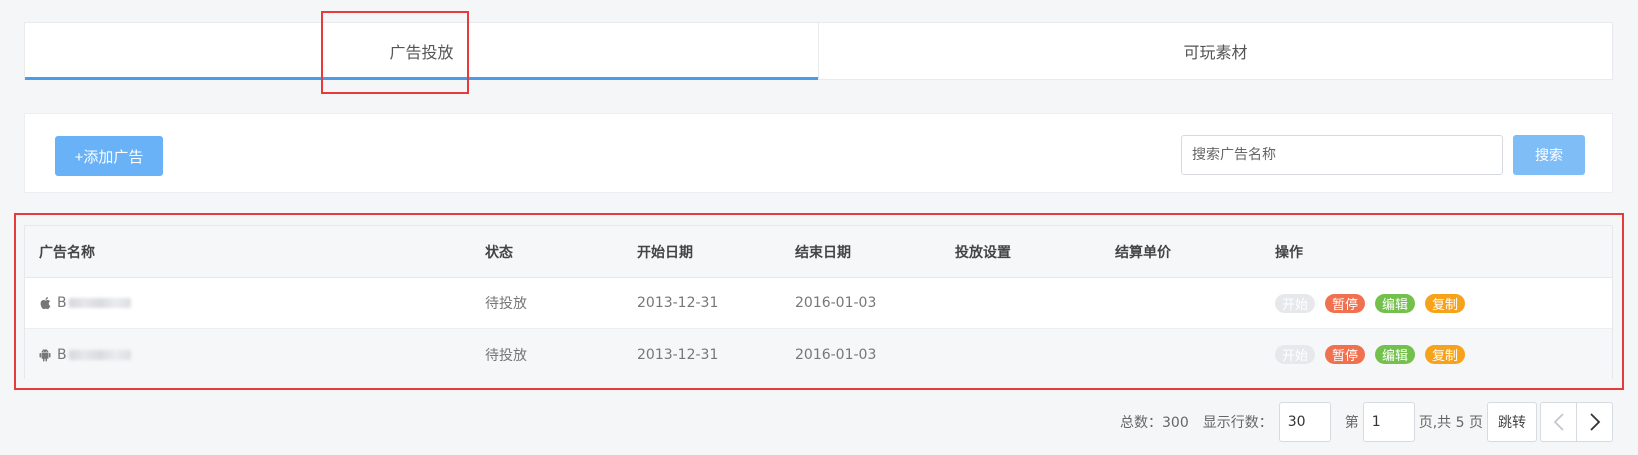 The image size is (1638, 455). What do you see at coordinates (823, 252) in the screenshot?
I see `header-end-date: 结束日期` at bounding box center [823, 252].